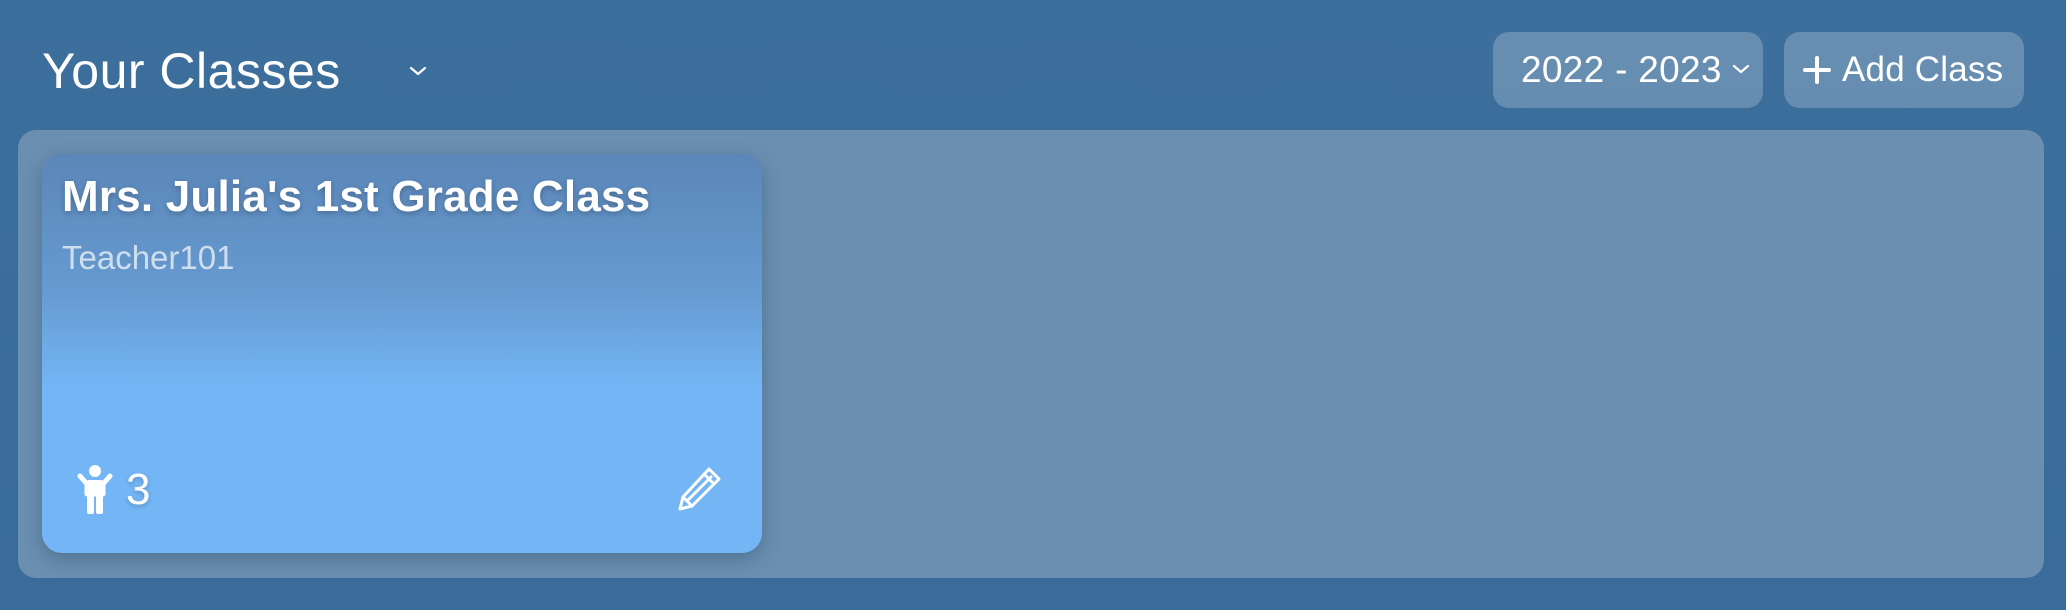 Image resolution: width=2066 pixels, height=610 pixels. What do you see at coordinates (191, 71) in the screenshot?
I see `page-title: Your Classes` at bounding box center [191, 71].